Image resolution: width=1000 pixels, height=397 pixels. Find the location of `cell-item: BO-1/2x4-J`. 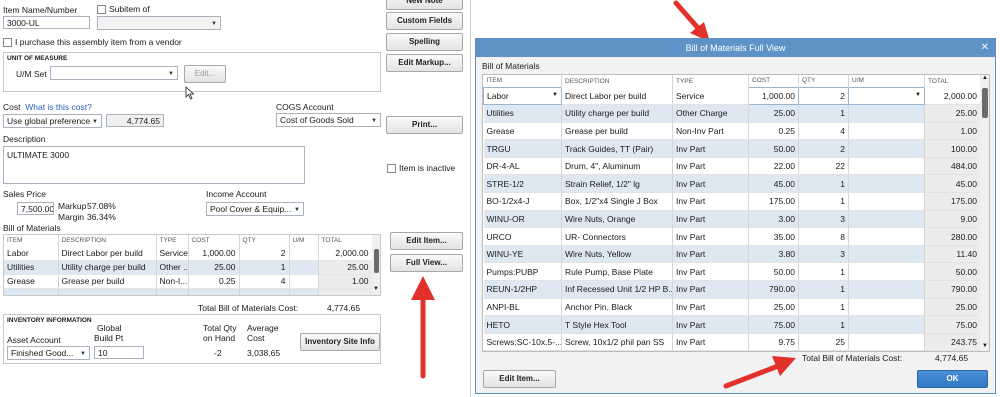

cell-item: BO-1/2x4-J is located at coordinates (522, 201).